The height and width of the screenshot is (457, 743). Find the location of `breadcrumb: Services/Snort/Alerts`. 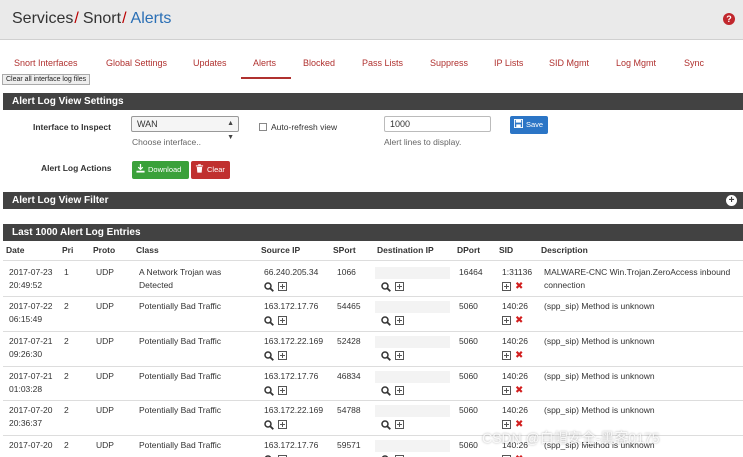

breadcrumb: Services/Snort/Alerts is located at coordinates (91, 19).